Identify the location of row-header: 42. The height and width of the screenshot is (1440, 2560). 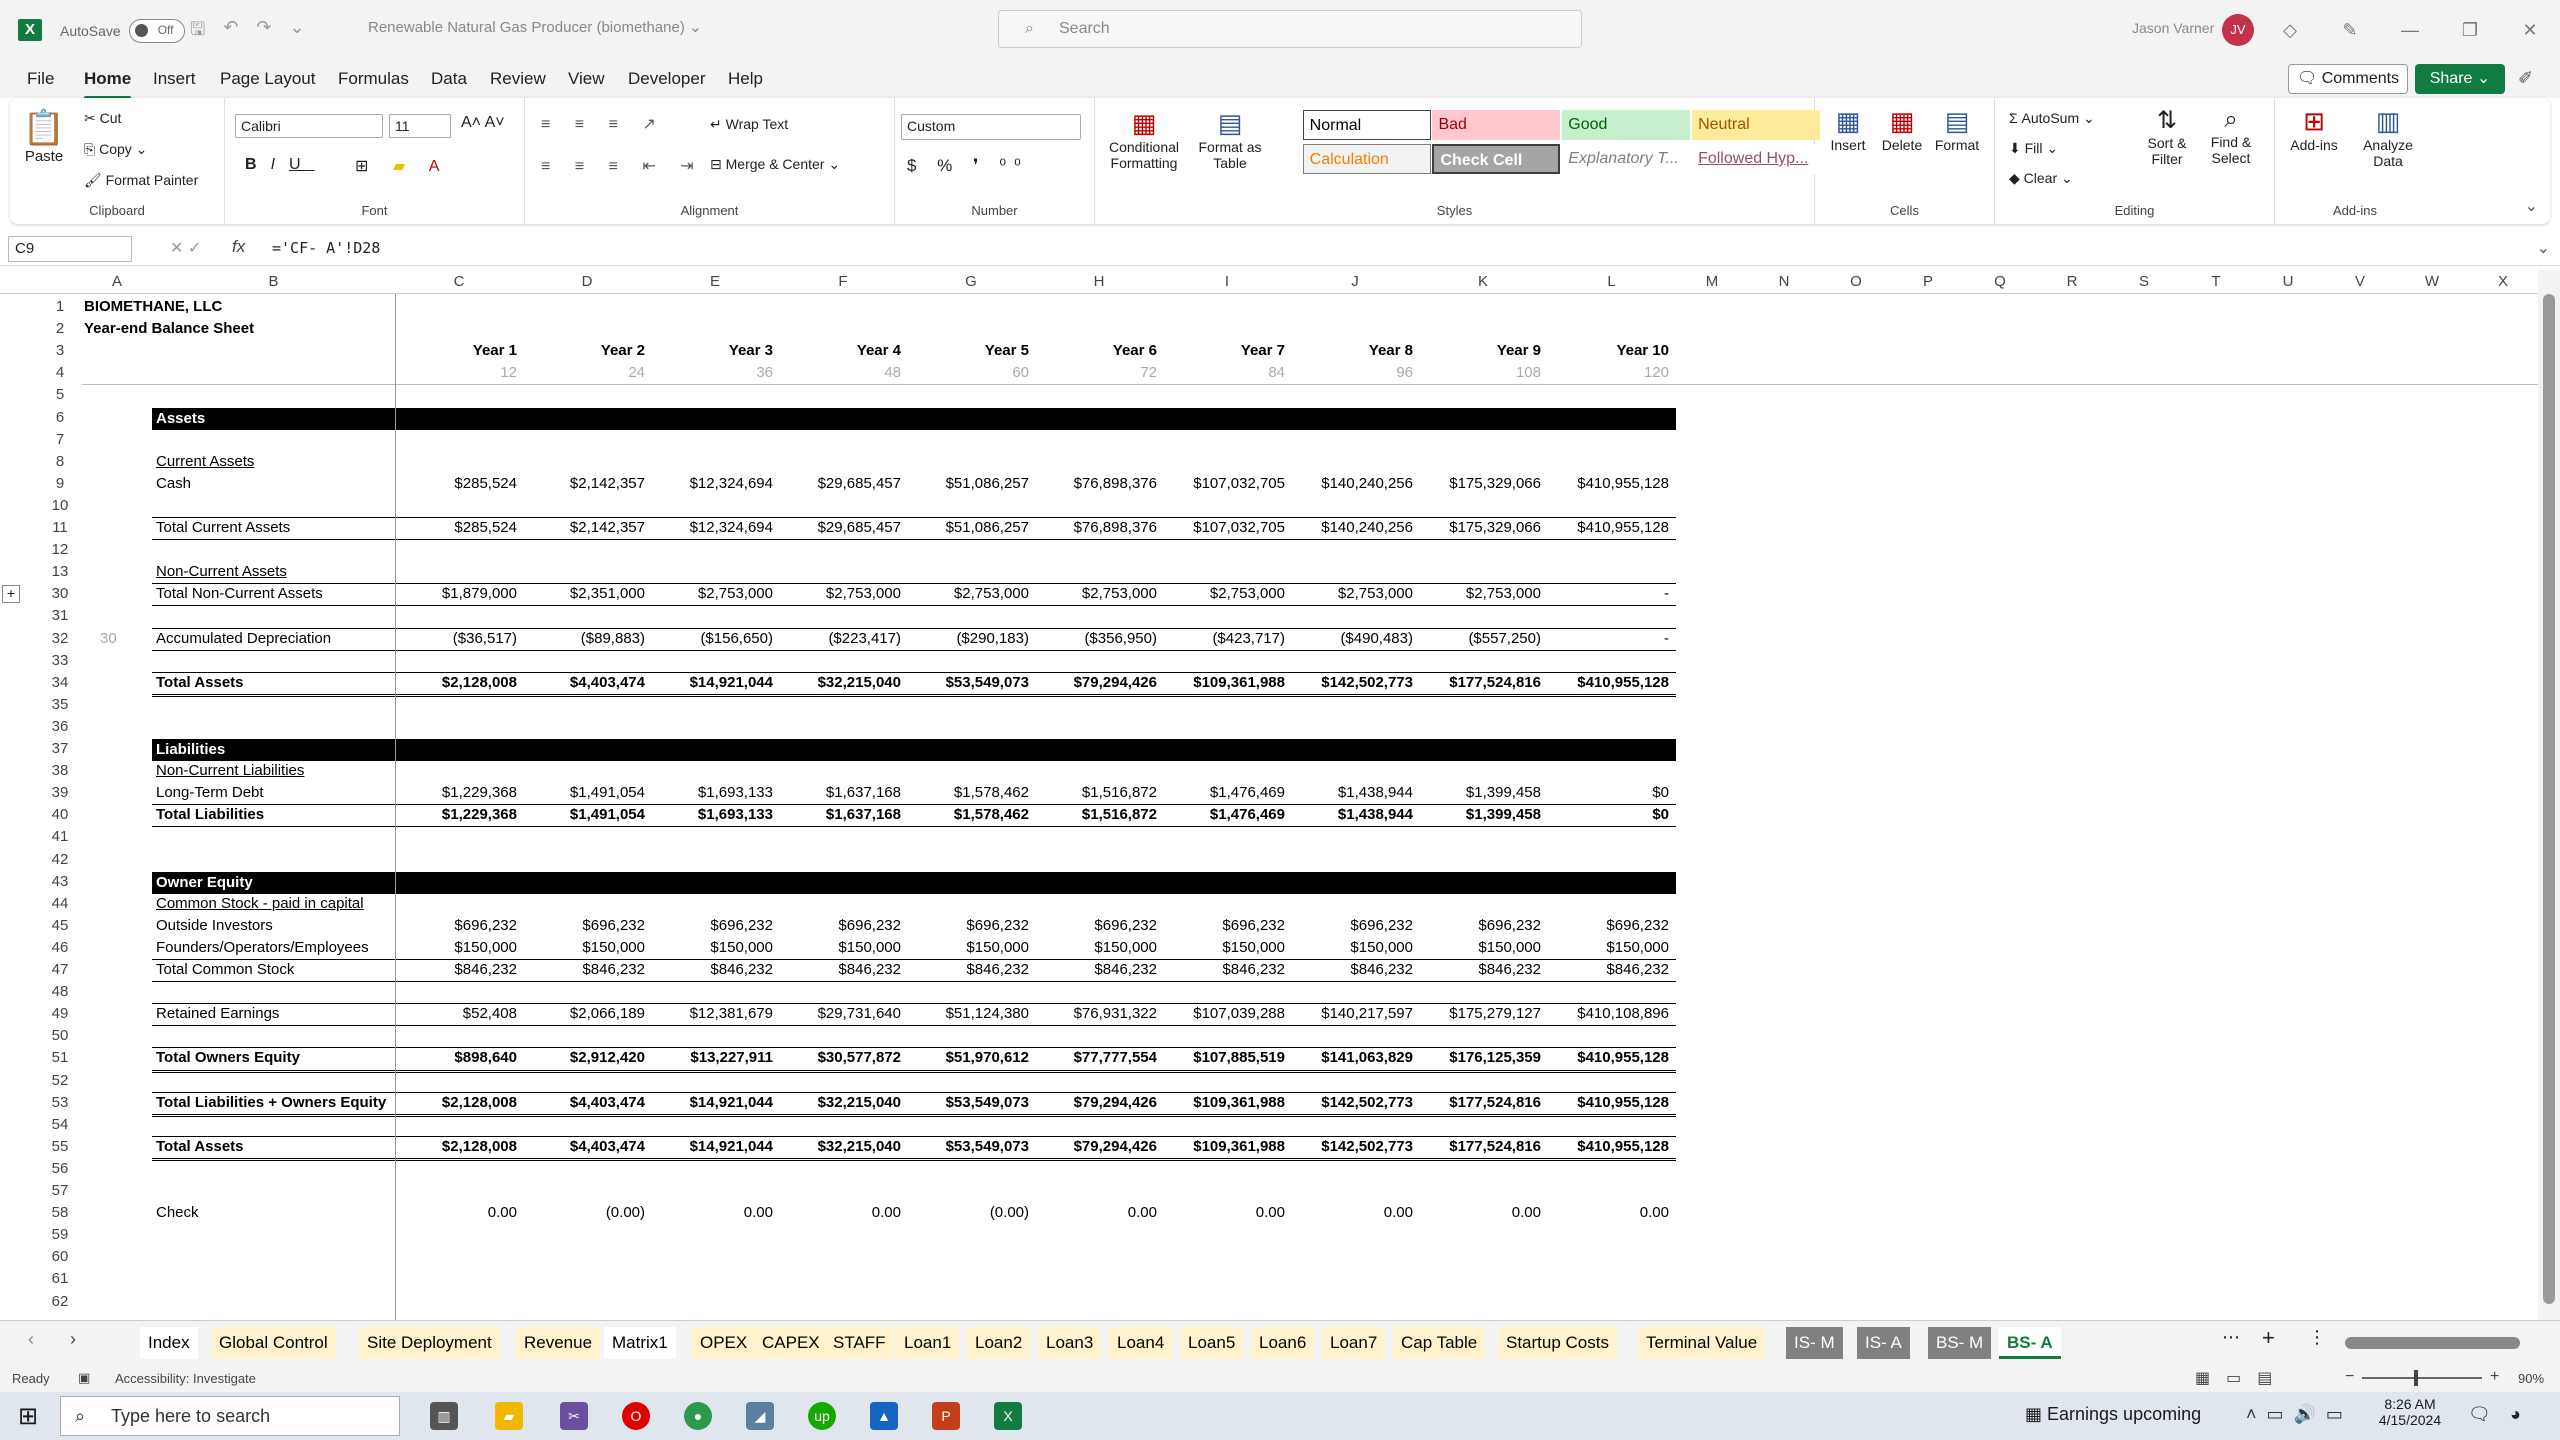
(60, 859).